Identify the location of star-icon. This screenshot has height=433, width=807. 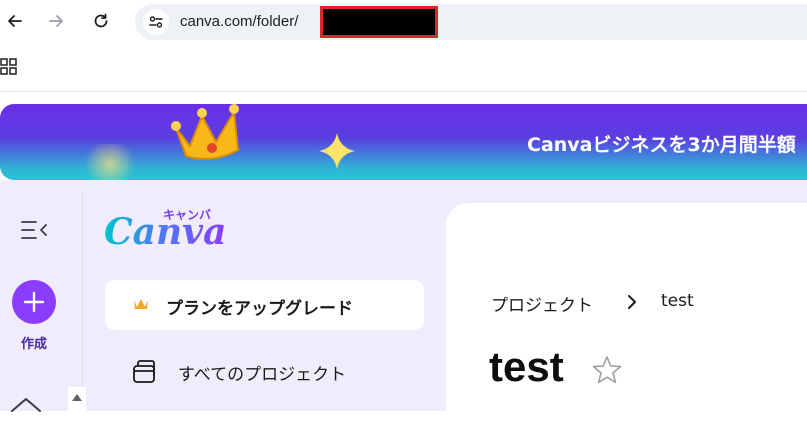
(607, 370).